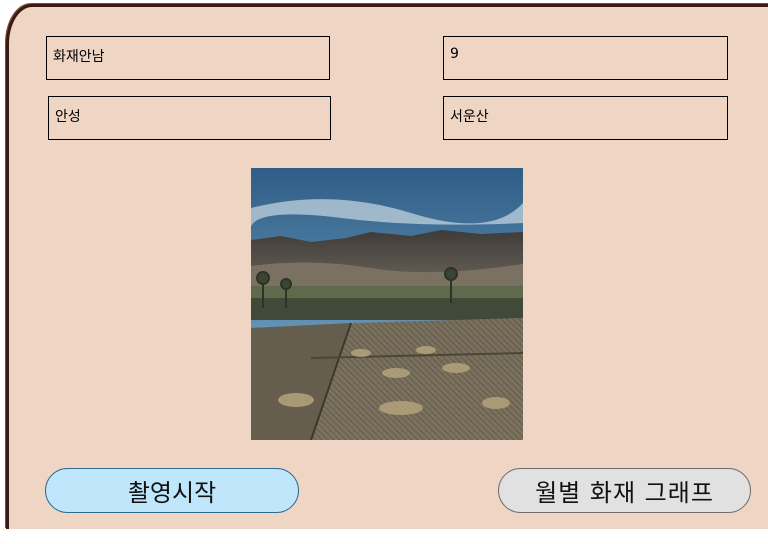  Describe the element at coordinates (624, 490) in the screenshot. I see `monthly-fire-graph-button: 월별 화재 그래프` at that location.